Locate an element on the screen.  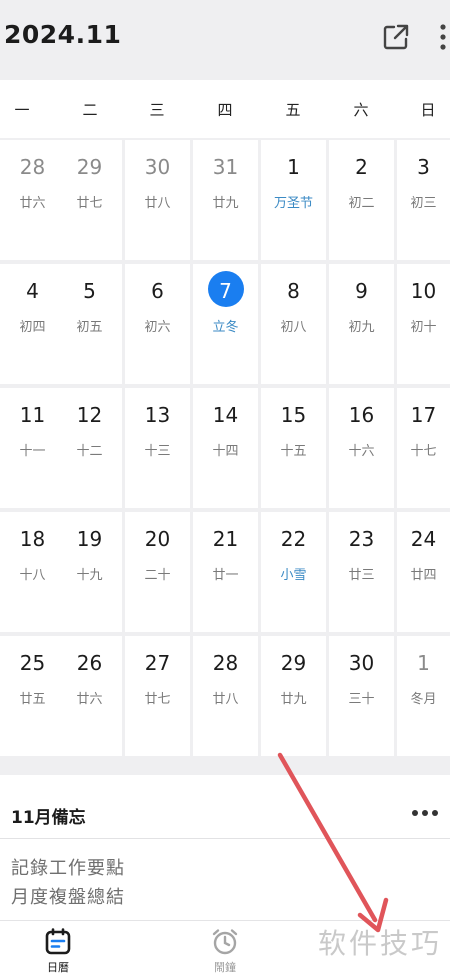
calendar-day: 18 十八 is located at coordinates (32, 572).